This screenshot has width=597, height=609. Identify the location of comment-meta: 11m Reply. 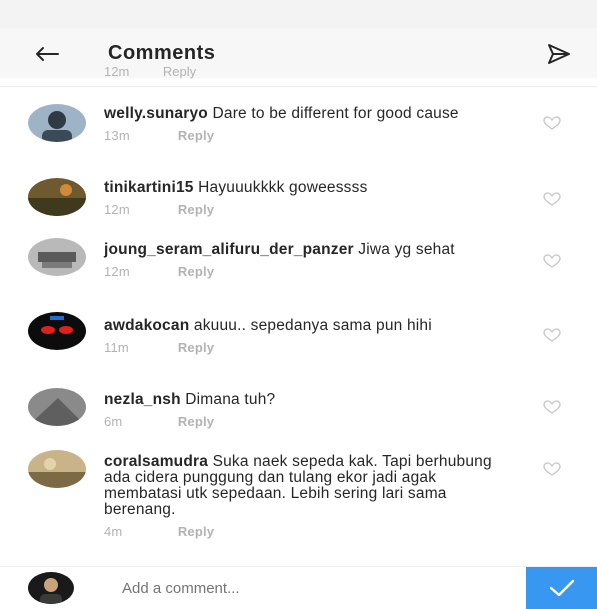
(314, 348).